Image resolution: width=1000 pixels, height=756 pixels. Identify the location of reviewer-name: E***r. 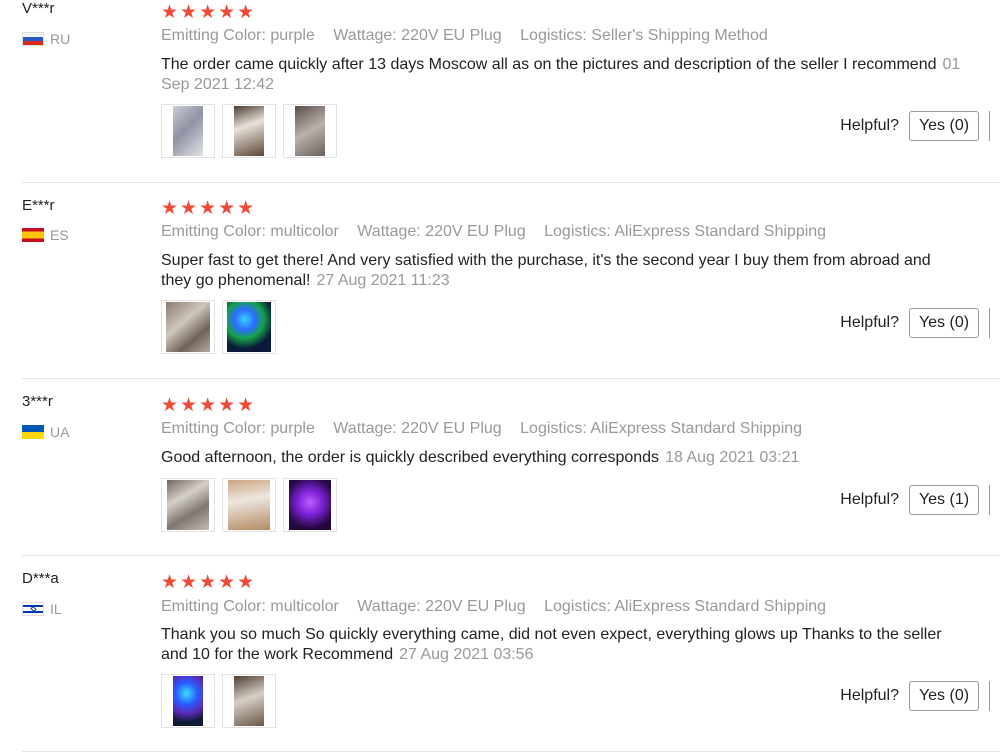
(38, 205).